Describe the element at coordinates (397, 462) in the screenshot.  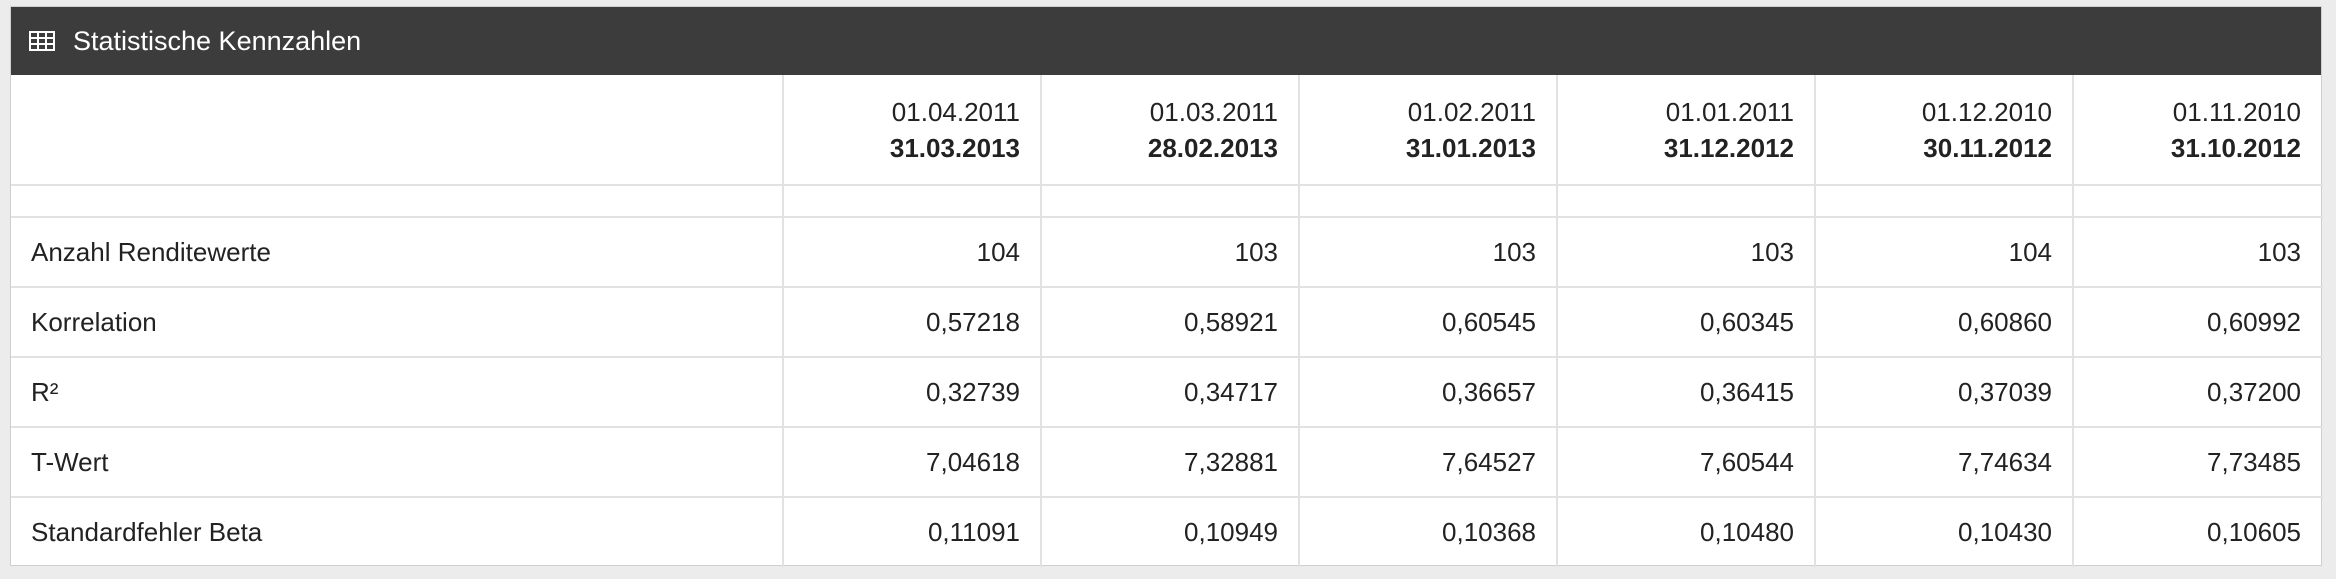
I see `row-label: T-Wert` at that location.